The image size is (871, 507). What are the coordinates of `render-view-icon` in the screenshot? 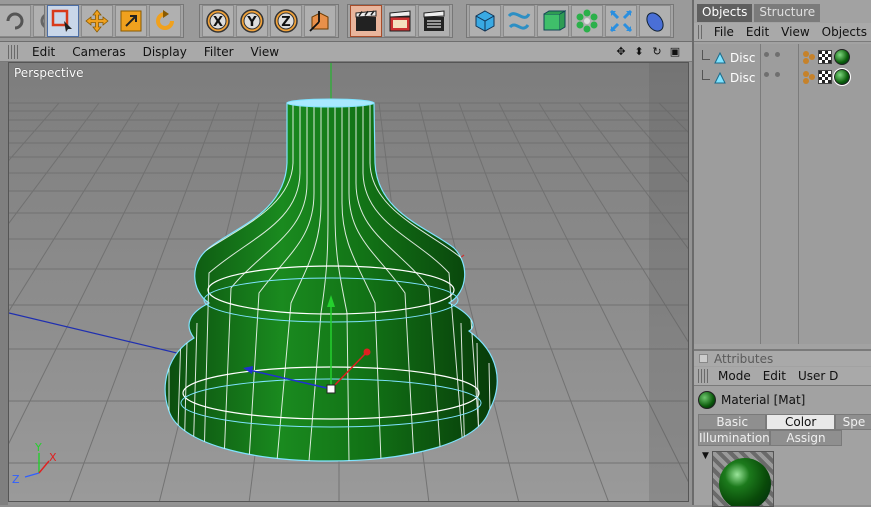 It's located at (366, 20).